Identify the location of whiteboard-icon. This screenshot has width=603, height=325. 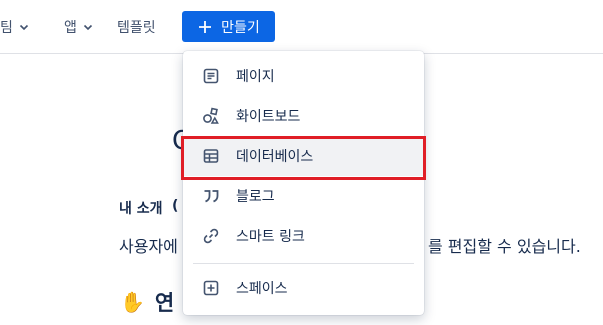
(211, 116).